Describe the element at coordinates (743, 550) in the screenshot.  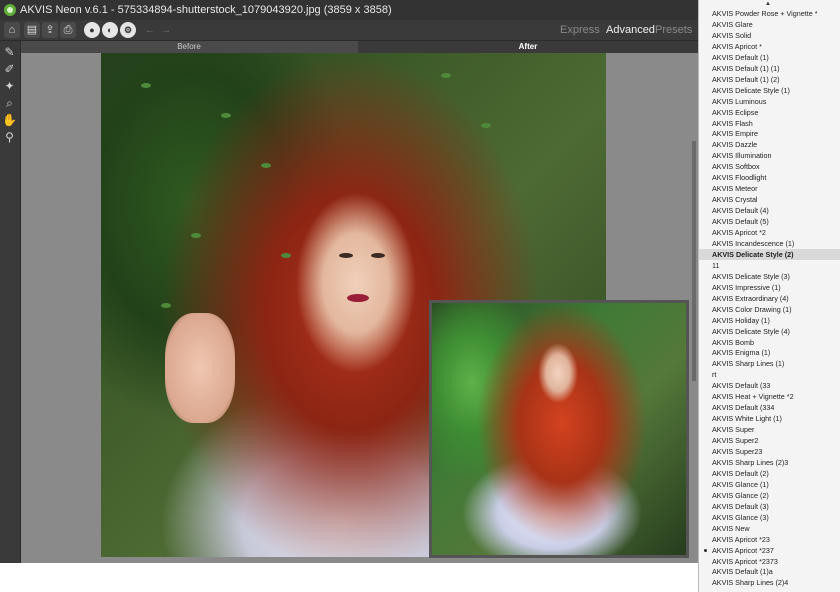
I see `preset-label: AKVIS Apricot *237` at that location.